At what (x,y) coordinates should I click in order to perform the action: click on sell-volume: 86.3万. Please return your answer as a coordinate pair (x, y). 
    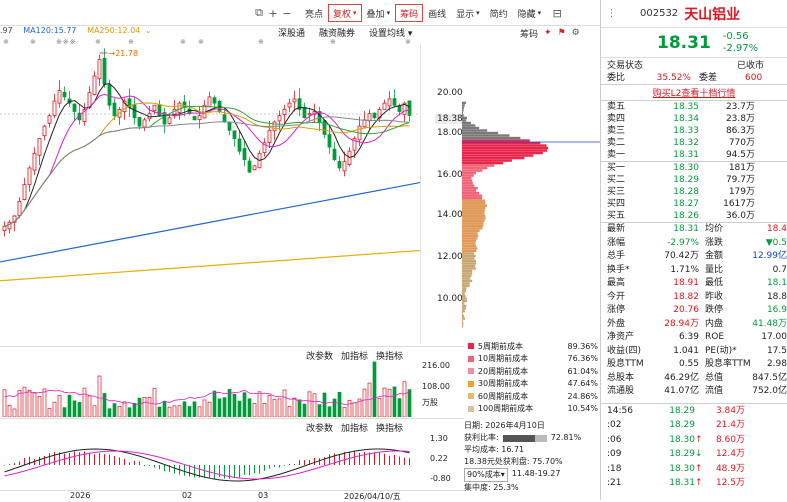
    Looking at the image, I should click on (740, 131).